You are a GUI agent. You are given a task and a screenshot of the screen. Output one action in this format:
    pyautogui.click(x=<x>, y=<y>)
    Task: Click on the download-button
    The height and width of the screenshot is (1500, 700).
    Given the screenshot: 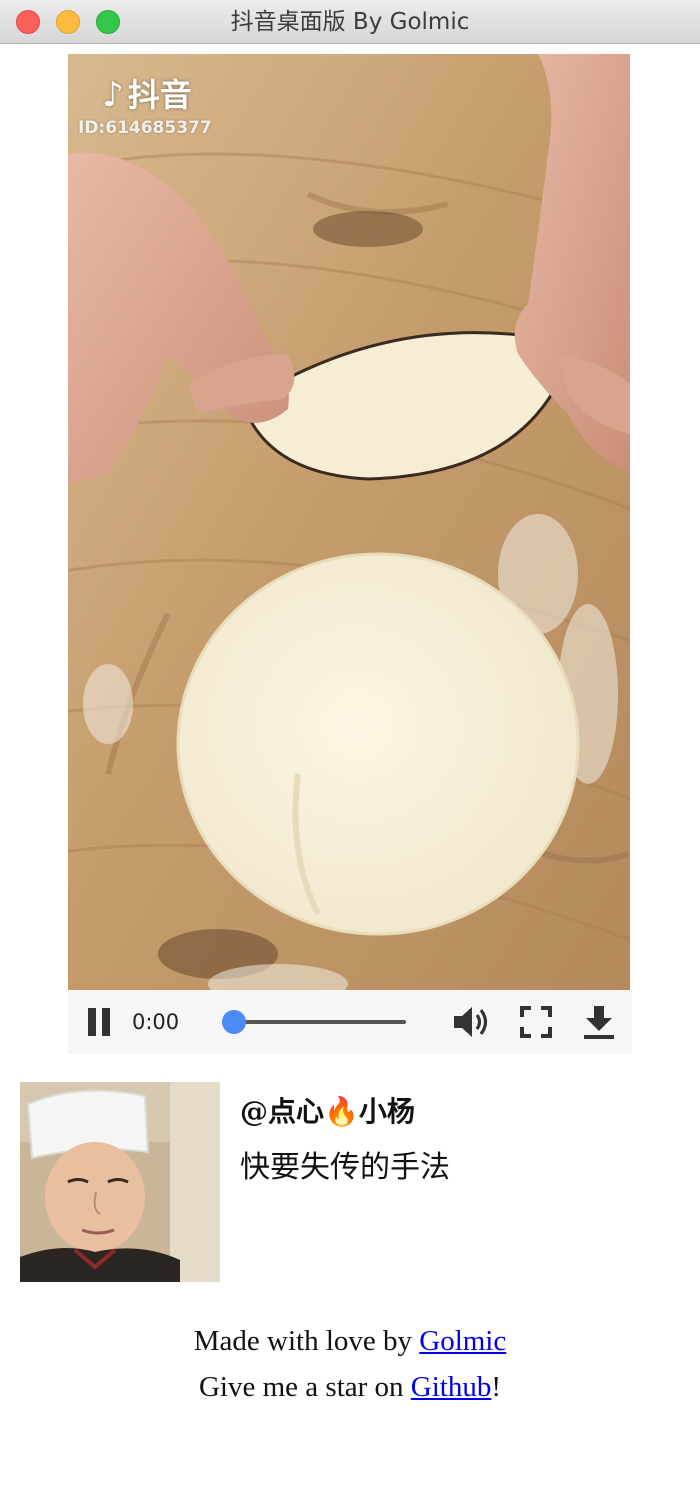 What is the action you would take?
    pyautogui.click(x=599, y=1022)
    